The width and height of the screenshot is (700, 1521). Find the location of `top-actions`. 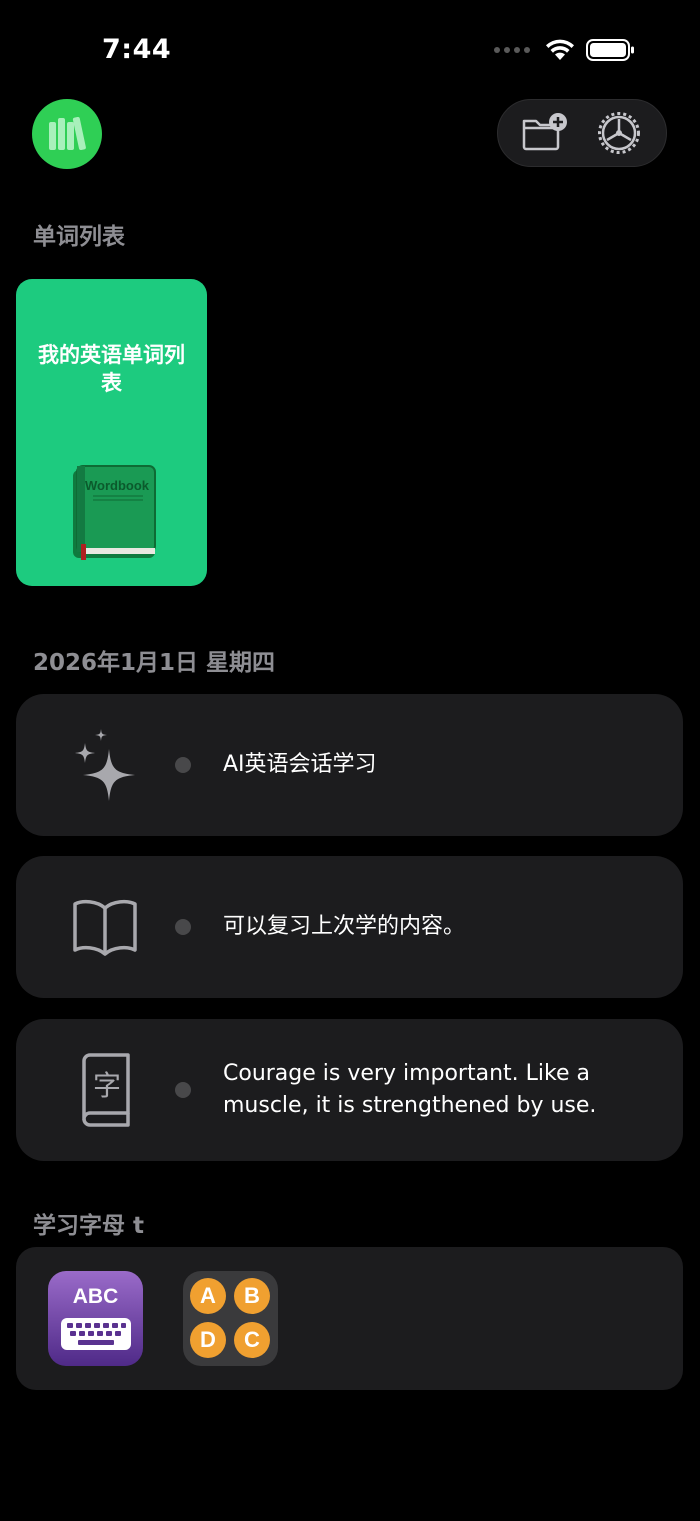

top-actions is located at coordinates (582, 133).